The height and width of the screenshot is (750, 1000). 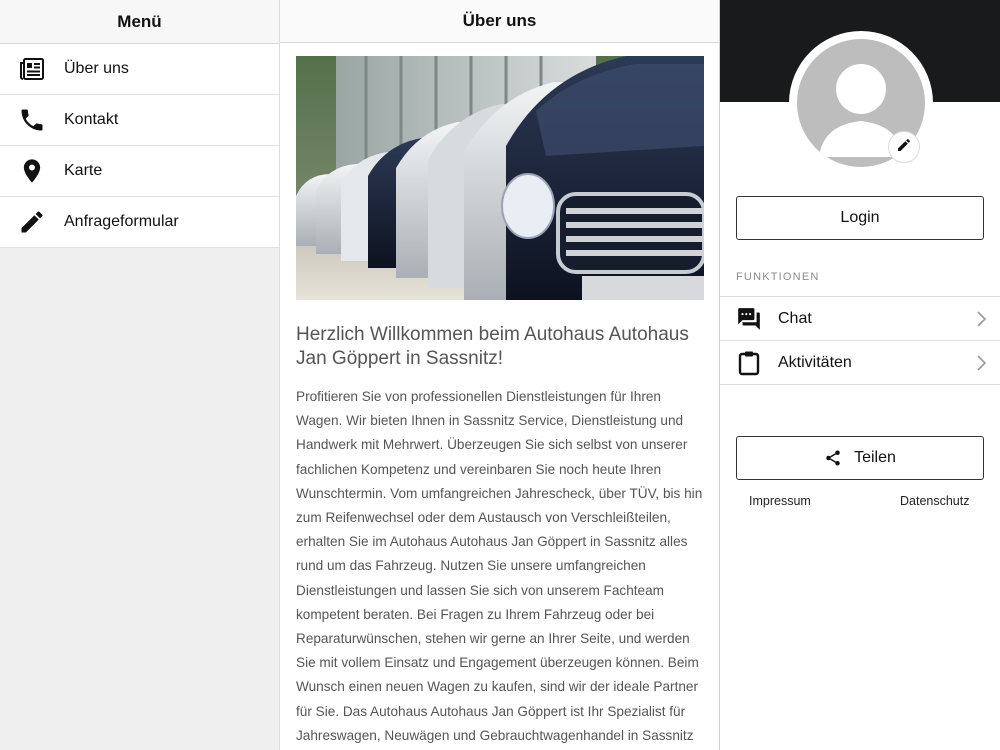 What do you see at coordinates (139, 171) in the screenshot?
I see `menu-item-karte: Karte` at bounding box center [139, 171].